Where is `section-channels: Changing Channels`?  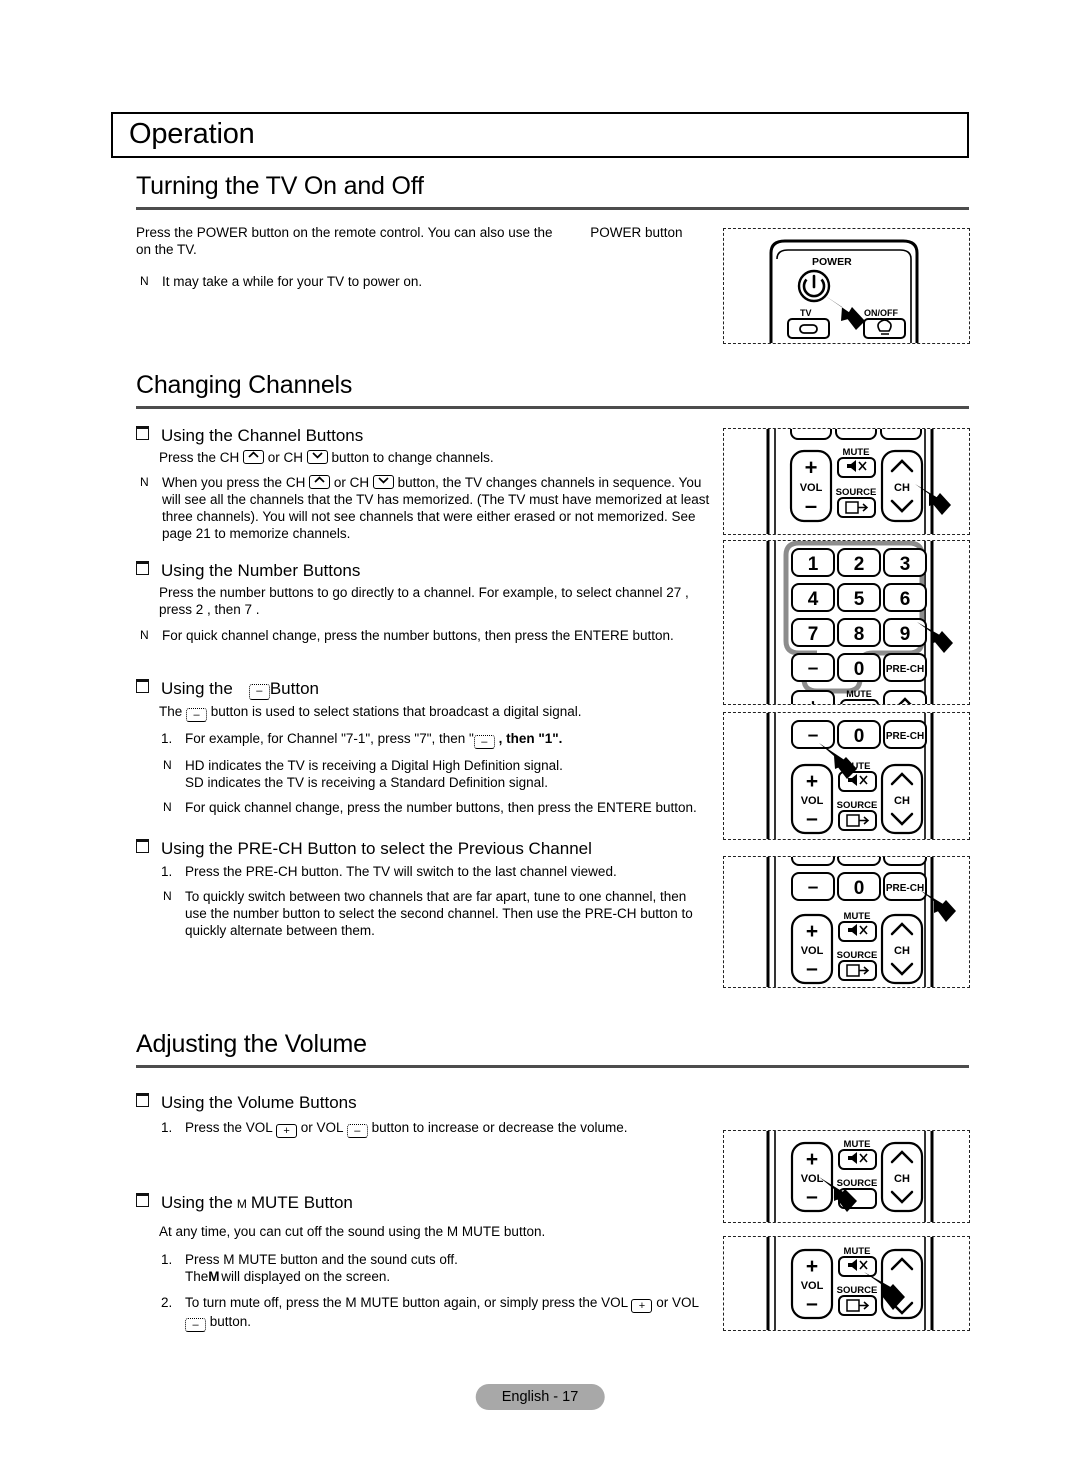
section-channels: Changing Channels is located at coordinates (552, 390).